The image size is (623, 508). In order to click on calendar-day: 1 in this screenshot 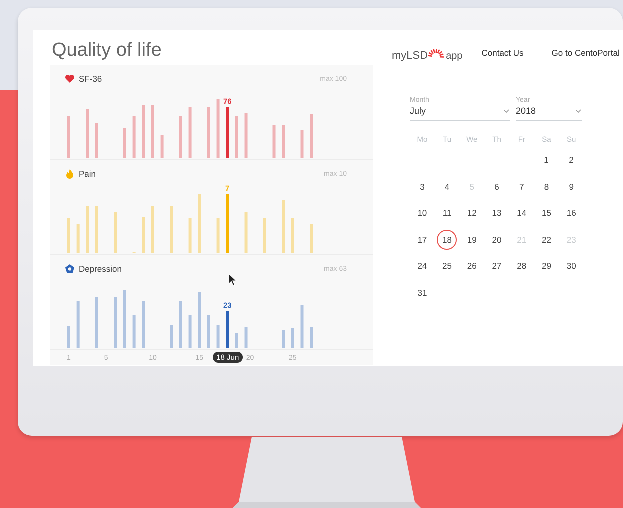, I will do `click(546, 160)`.